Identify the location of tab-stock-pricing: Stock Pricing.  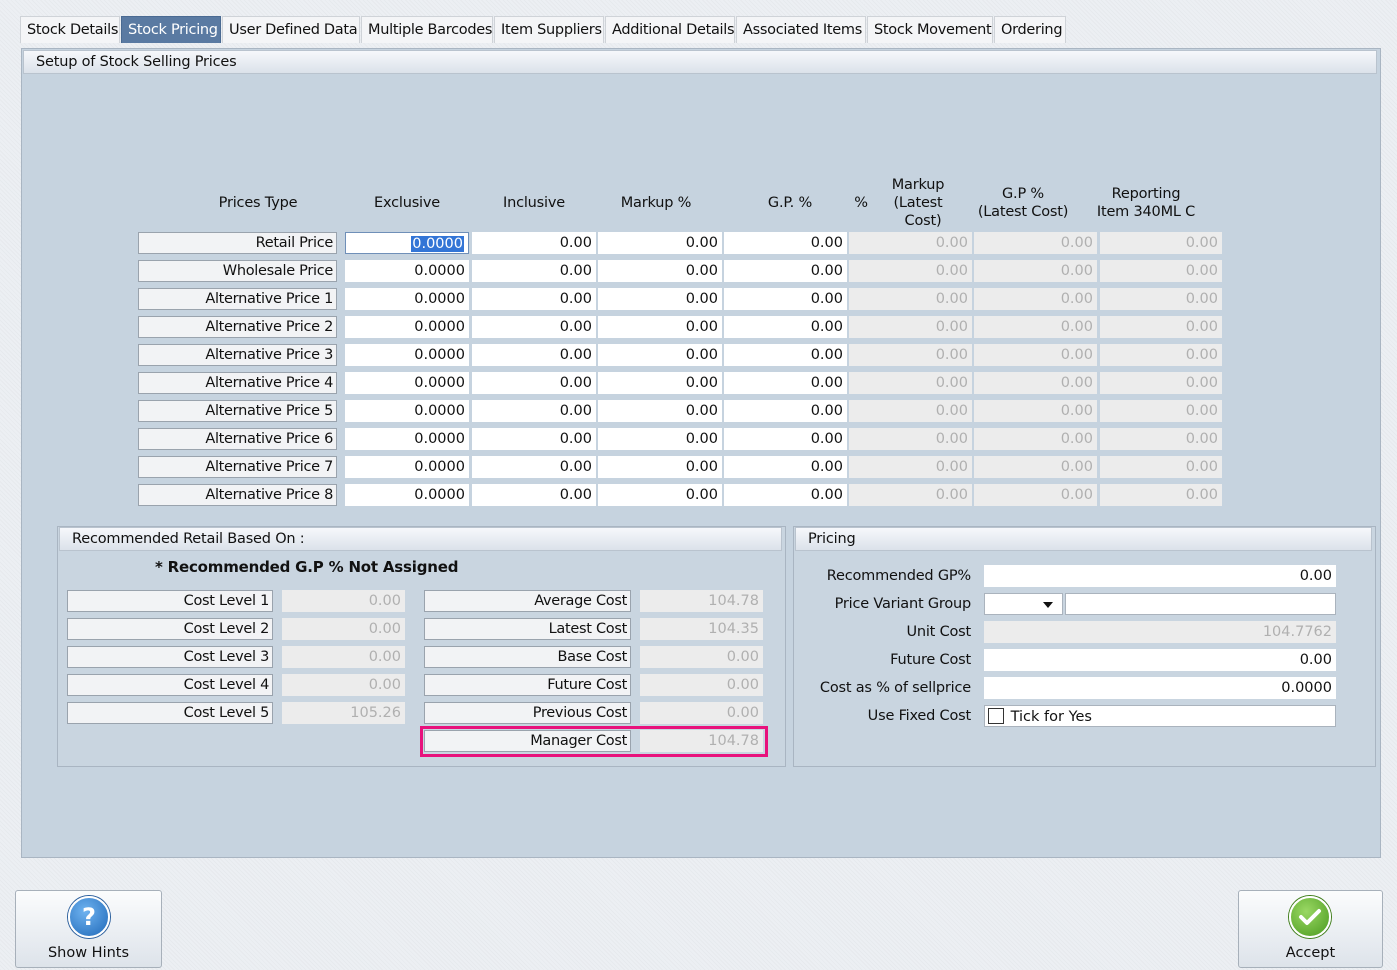
(171, 29).